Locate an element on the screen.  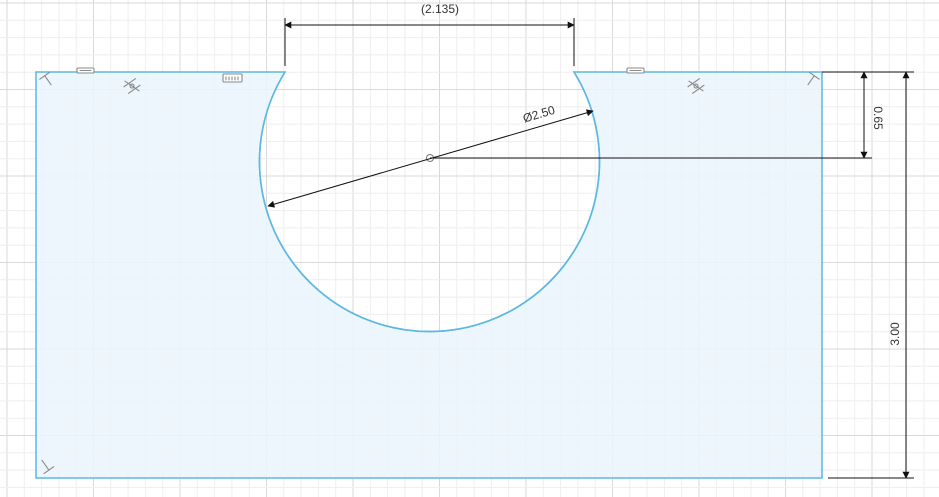
dimension-total-height-label: 3.00 is located at coordinates (895, 334).